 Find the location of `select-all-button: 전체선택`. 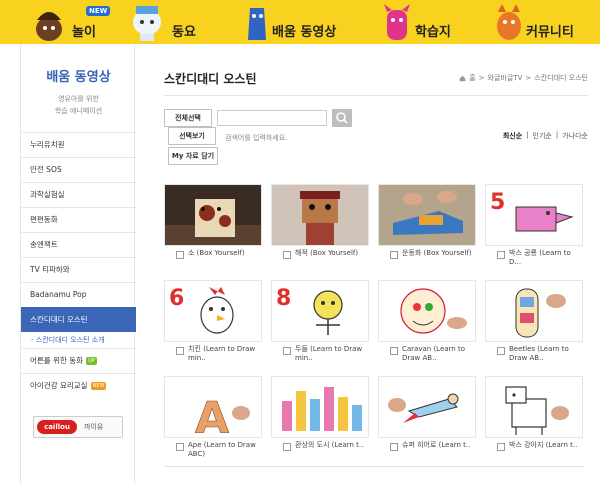

select-all-button: 전체선택 is located at coordinates (188, 118).